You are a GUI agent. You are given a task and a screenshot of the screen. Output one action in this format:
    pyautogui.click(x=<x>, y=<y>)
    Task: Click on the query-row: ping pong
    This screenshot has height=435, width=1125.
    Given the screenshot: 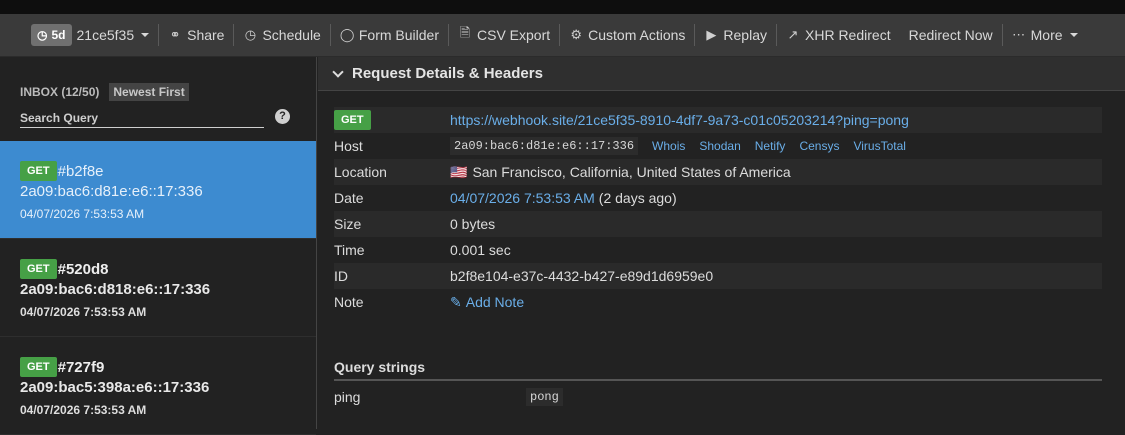 What is the action you would take?
    pyautogui.click(x=718, y=397)
    